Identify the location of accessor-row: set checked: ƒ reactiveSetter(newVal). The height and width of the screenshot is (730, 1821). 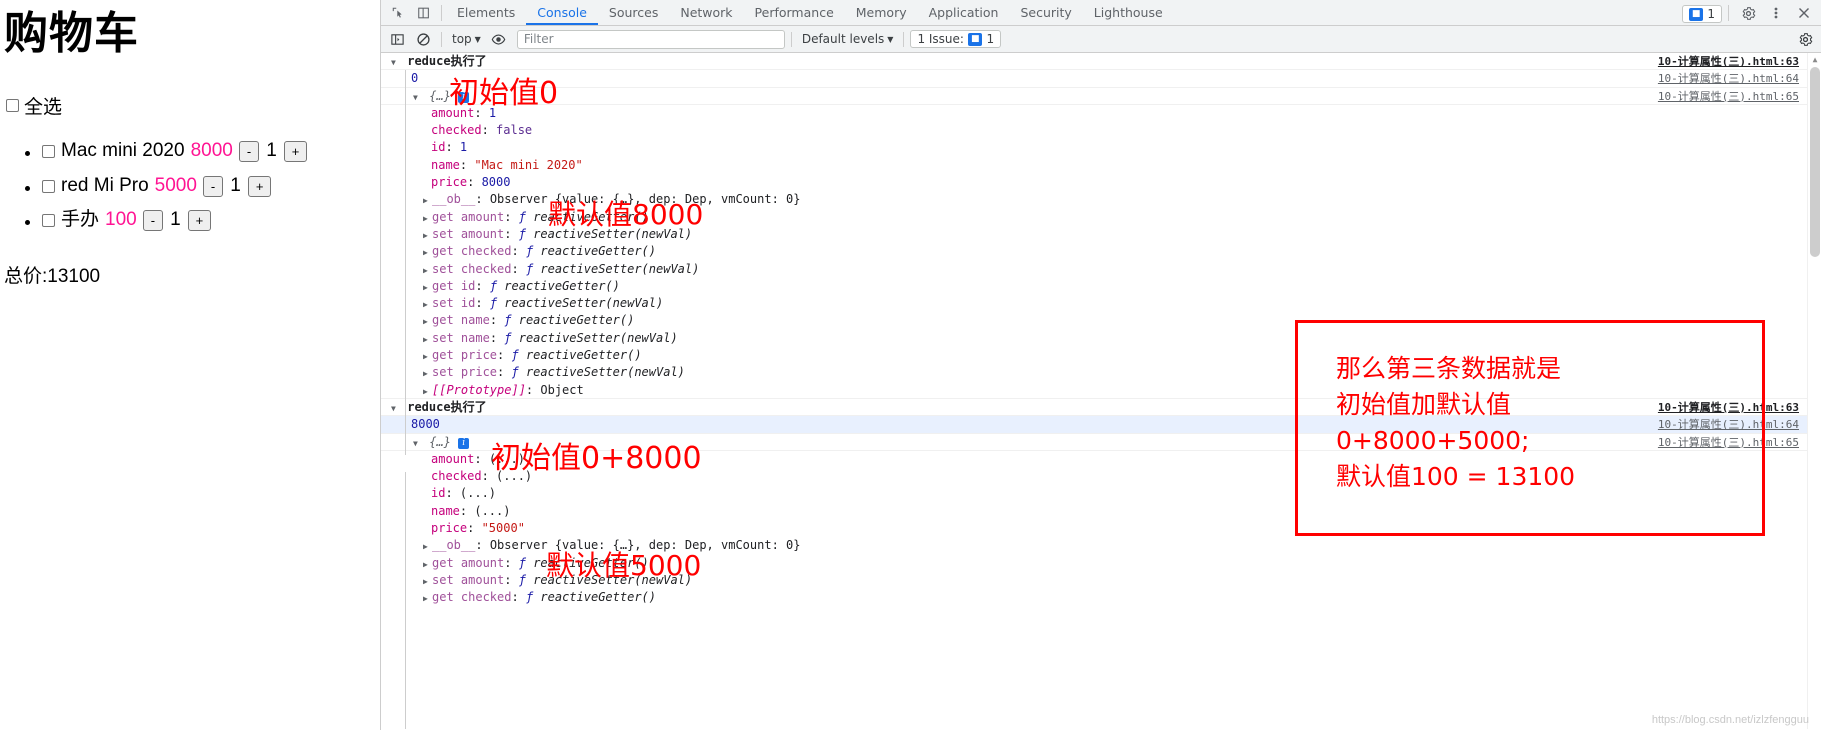
(1101, 269).